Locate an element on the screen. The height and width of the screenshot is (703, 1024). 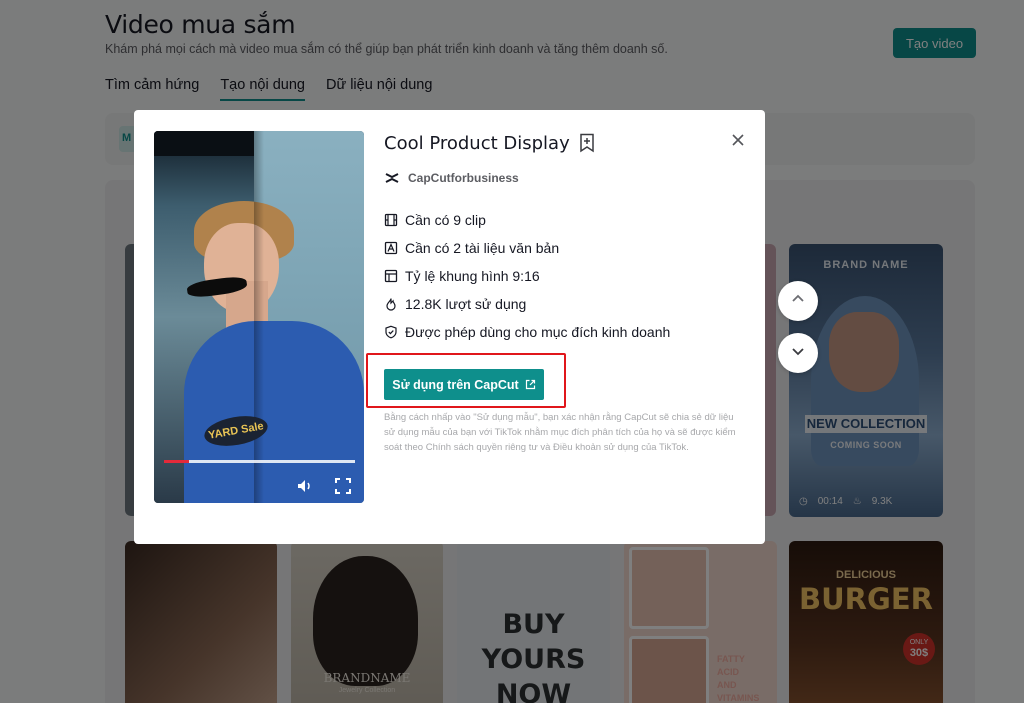
feature-commercial: Được phép dùng cho mục đích kinh doanh is located at coordinates (549, 332).